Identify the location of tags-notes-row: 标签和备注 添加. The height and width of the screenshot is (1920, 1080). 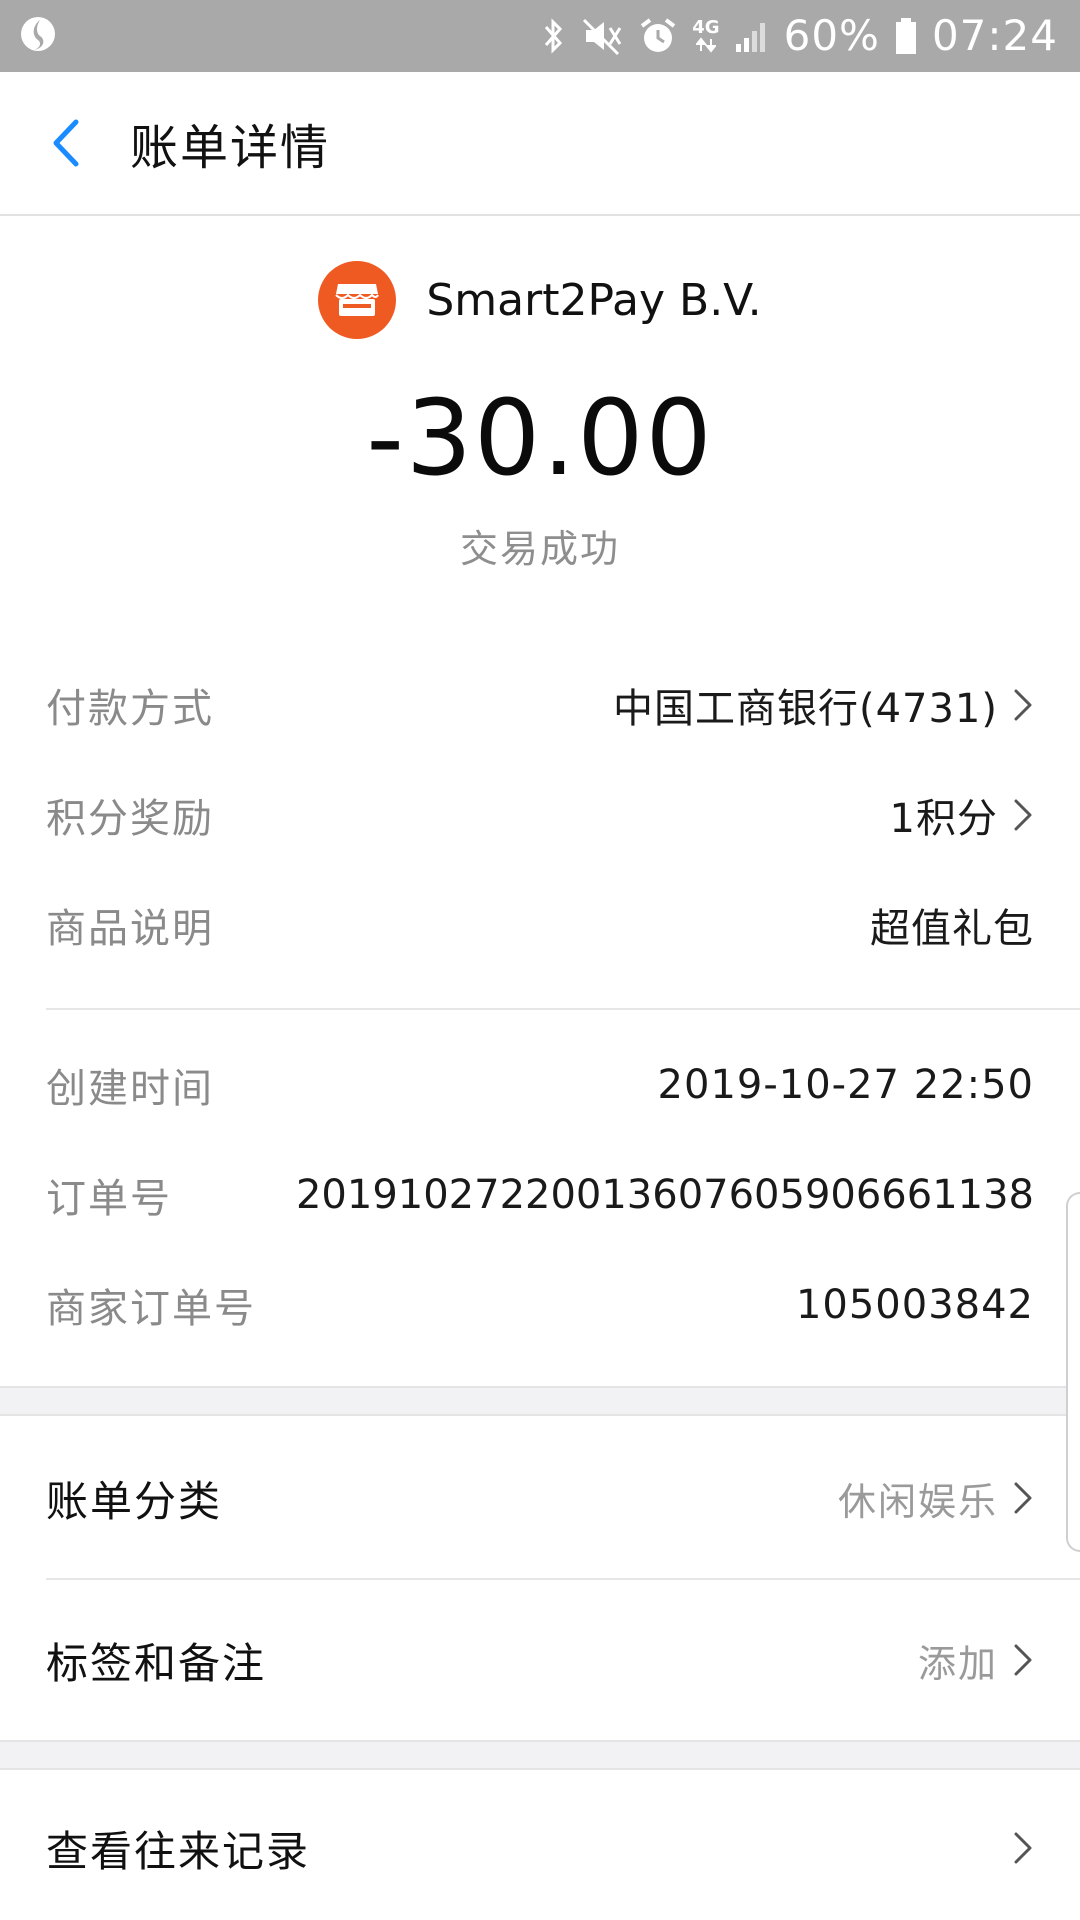
(540, 1660).